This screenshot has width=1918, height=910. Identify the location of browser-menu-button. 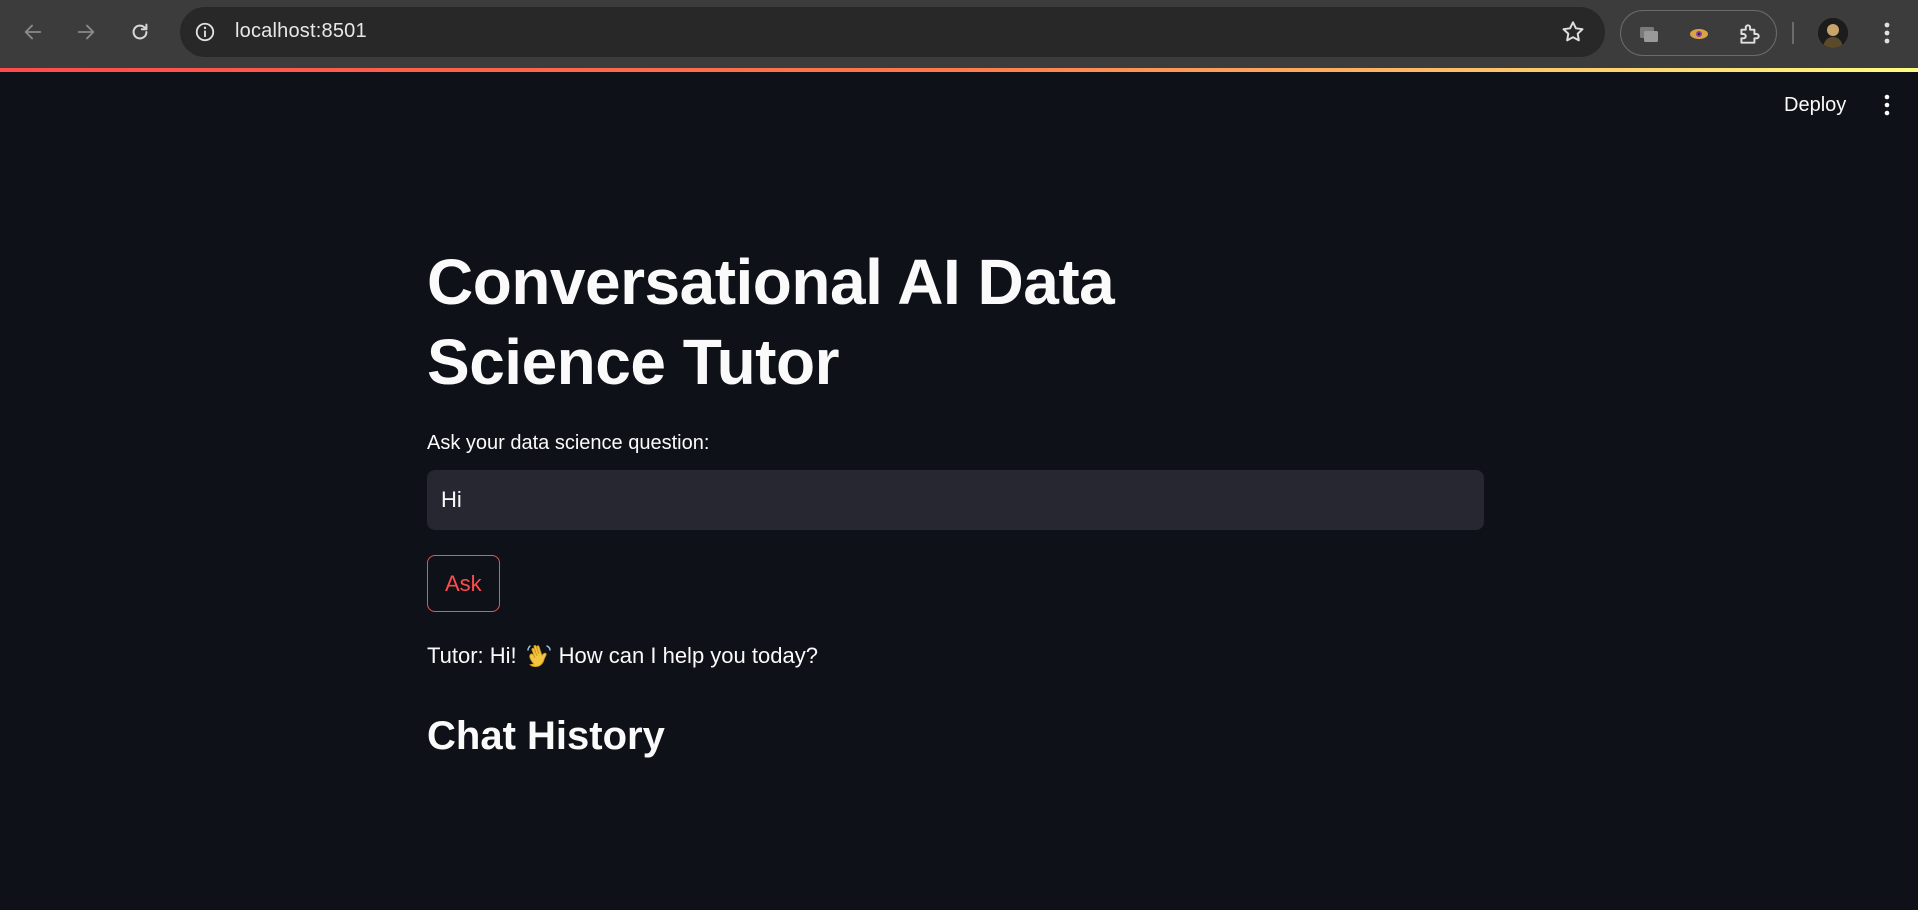
(1887, 33).